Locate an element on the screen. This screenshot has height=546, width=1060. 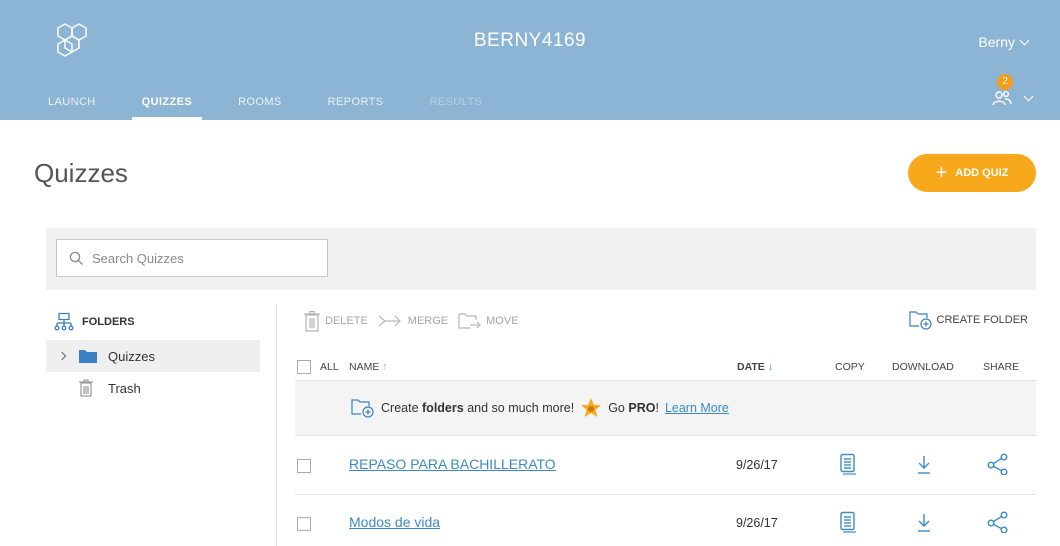
sidebar-item-quizzes: Quizzes is located at coordinates (153, 356).